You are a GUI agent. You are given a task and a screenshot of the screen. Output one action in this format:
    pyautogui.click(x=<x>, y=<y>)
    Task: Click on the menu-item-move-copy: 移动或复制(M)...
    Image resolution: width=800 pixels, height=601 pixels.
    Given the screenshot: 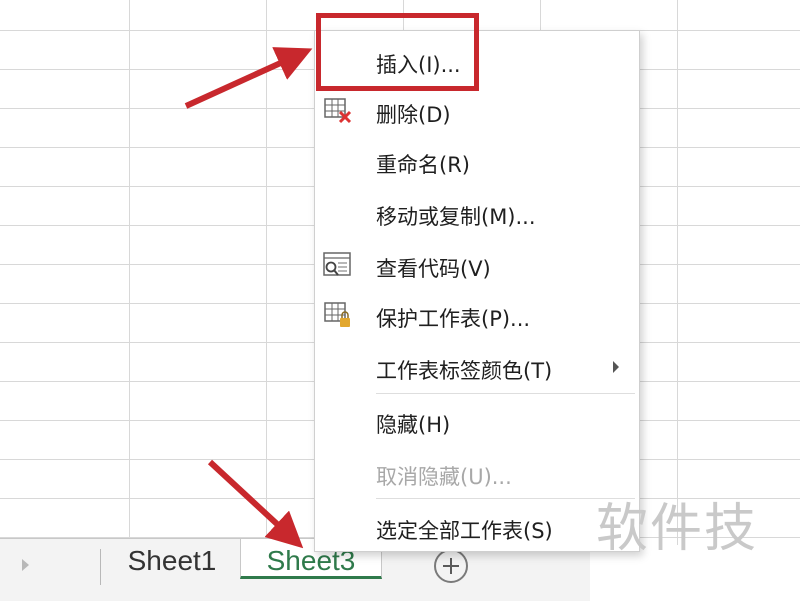 What is the action you would take?
    pyautogui.click(x=477, y=213)
    